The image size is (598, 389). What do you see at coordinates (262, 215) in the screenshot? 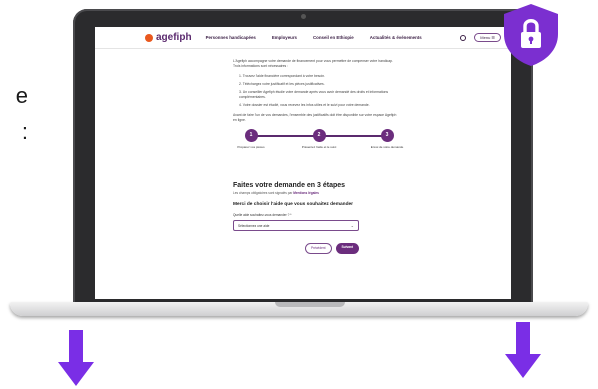
I see `select-label: Quelle aide souhaitez-vous demander ? *` at bounding box center [262, 215].